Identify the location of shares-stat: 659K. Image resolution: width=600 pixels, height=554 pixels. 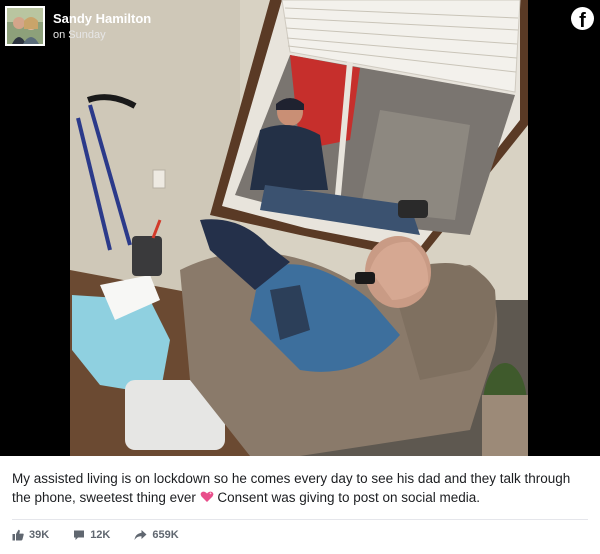
(156, 535).